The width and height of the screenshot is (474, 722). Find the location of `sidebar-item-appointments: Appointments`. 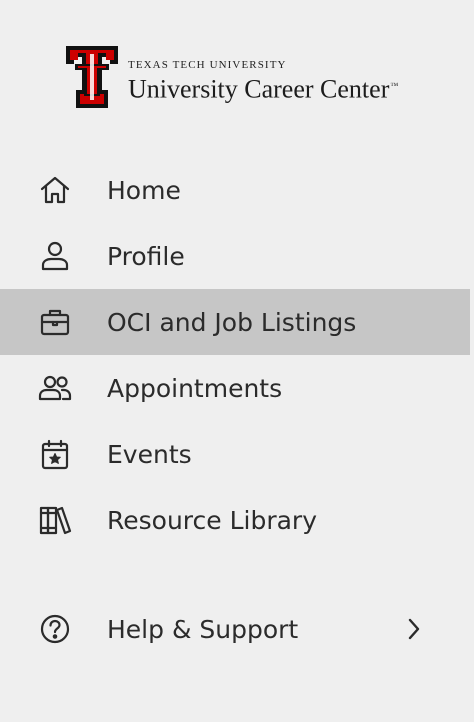

sidebar-item-appointments: Appointments is located at coordinates (235, 388).